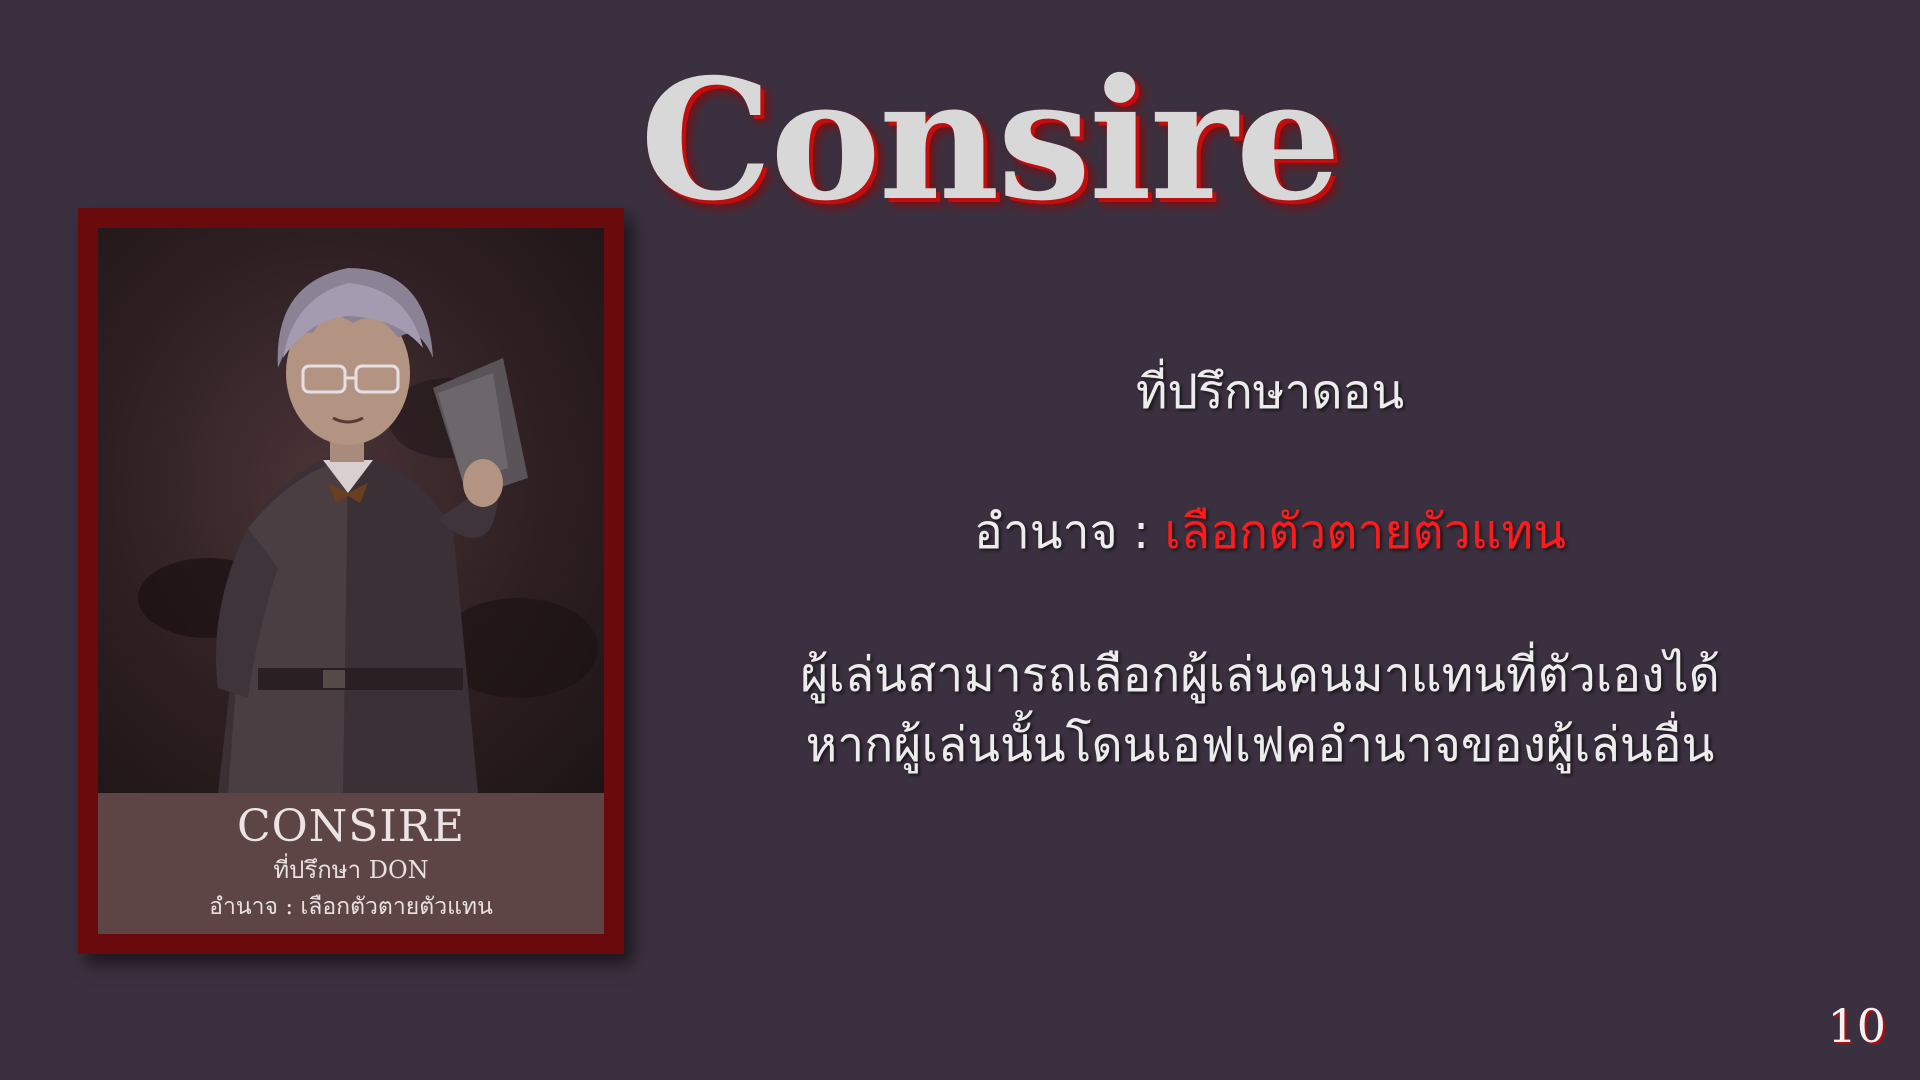  I want to click on character-role: ที่ปรึกษาดอน, so click(1270, 392).